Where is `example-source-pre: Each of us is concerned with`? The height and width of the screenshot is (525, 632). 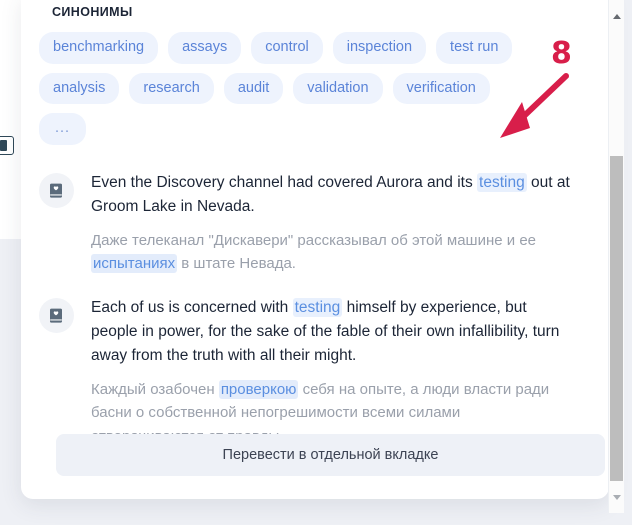
example-source-pre: Each of us is concerned with is located at coordinates (192, 308).